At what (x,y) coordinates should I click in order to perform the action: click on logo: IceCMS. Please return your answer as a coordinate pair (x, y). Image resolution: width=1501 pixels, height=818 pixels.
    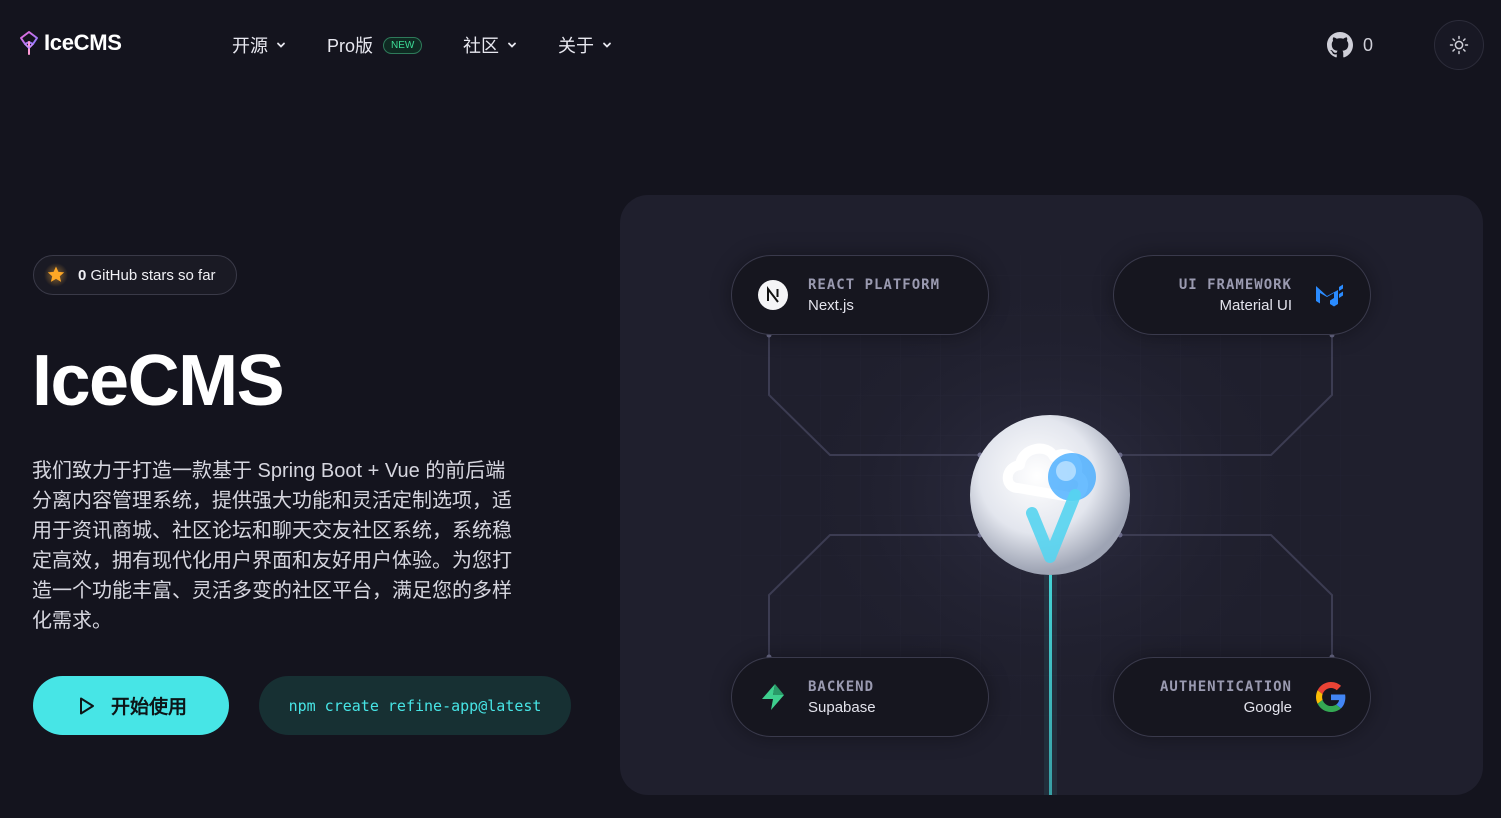
    Looking at the image, I should click on (70, 43).